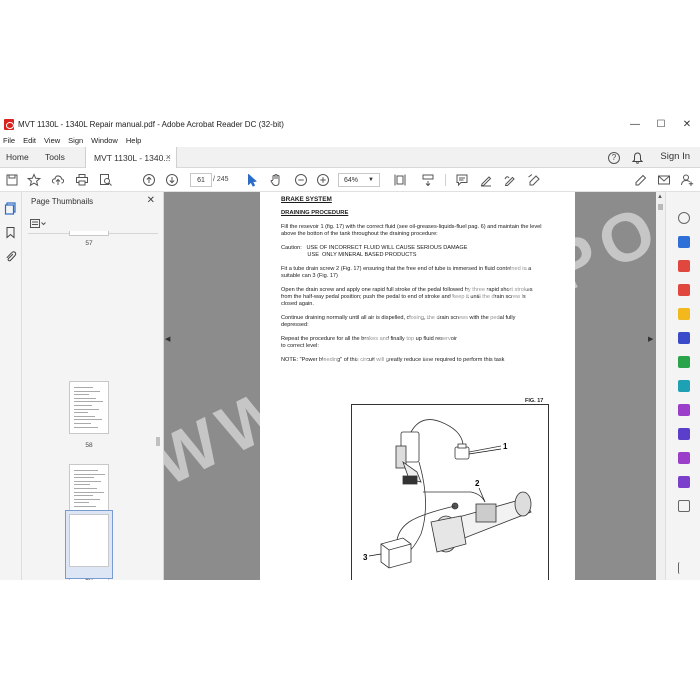  Describe the element at coordinates (486, 180) in the screenshot. I see `highlight-pen-icon` at that location.